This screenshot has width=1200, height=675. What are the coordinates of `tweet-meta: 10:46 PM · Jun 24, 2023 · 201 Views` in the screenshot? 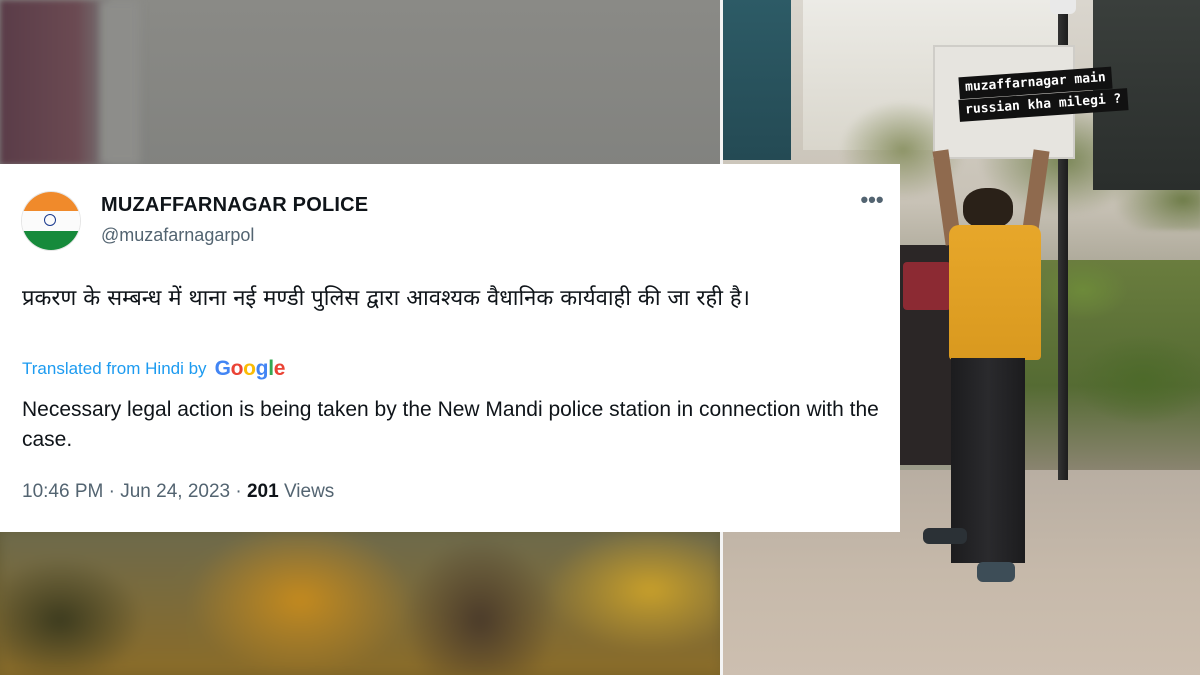 It's located at (178, 492).